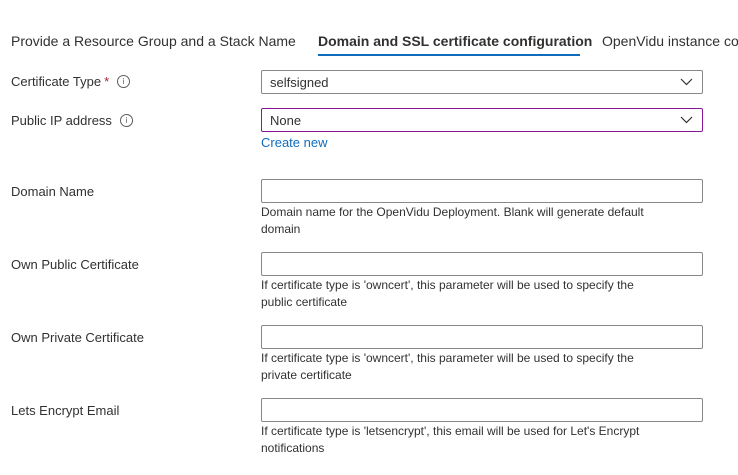 The width and height of the screenshot is (738, 475). What do you see at coordinates (482, 82) in the screenshot?
I see `certificate-type-dropdown: selfsigned` at bounding box center [482, 82].